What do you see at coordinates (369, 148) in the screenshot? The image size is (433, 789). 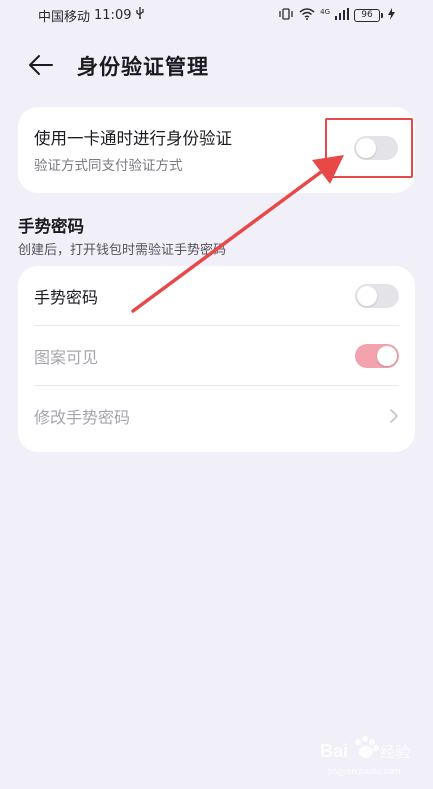 I see `annotation-highlight-box` at bounding box center [369, 148].